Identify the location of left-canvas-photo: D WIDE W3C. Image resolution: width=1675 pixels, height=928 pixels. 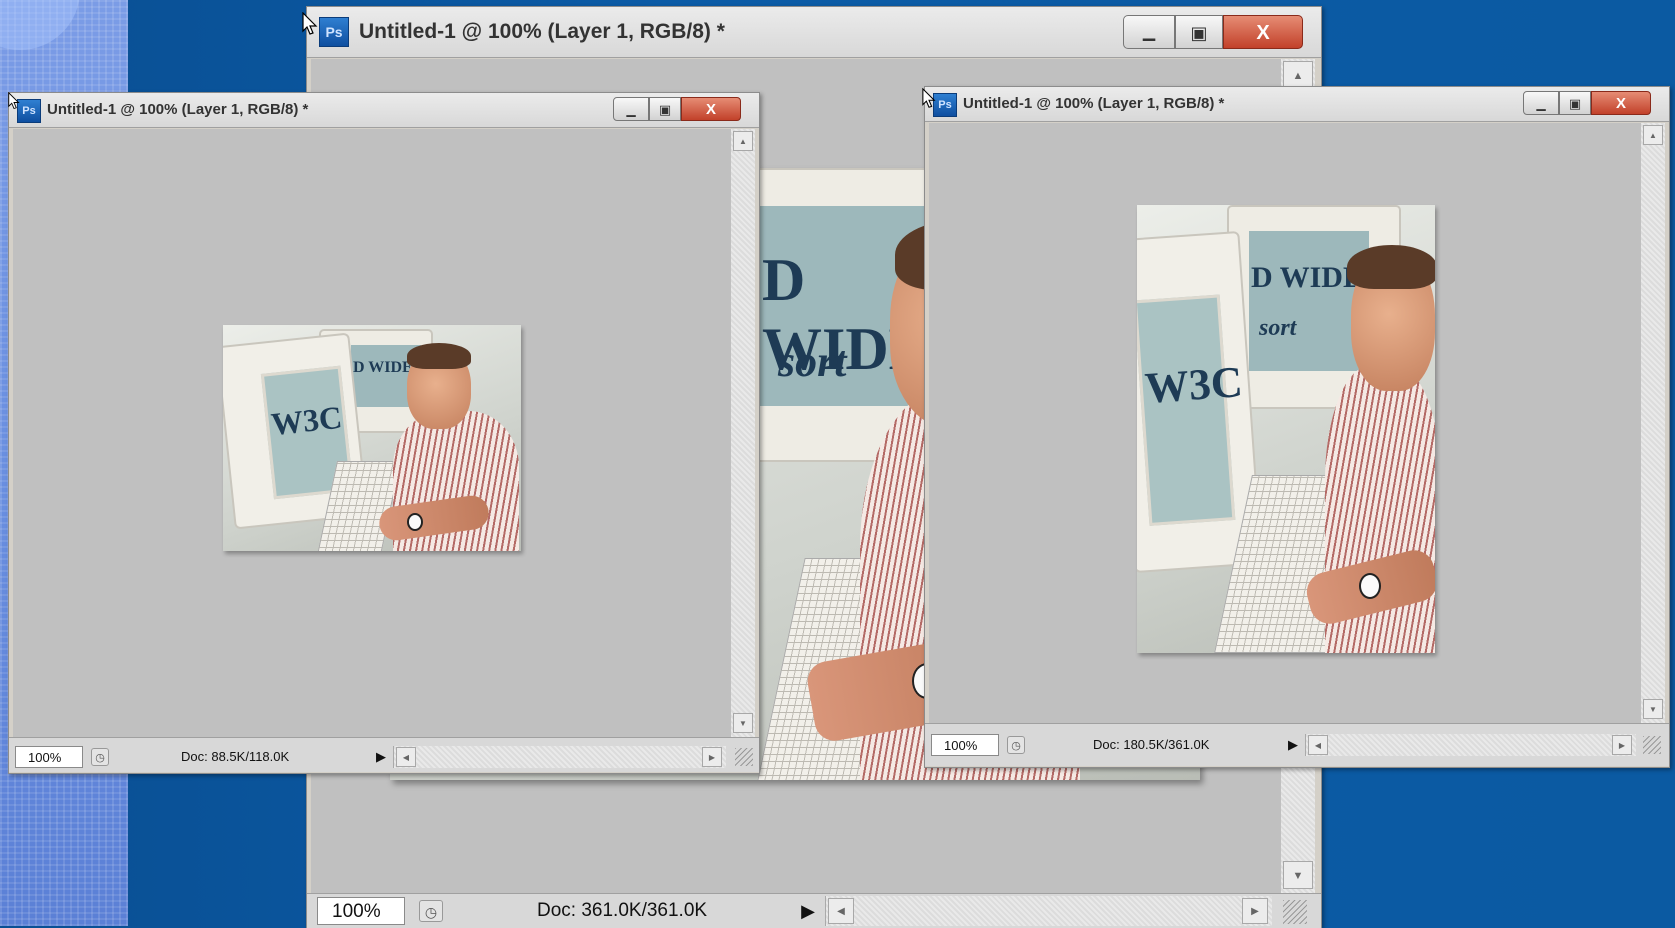
(372, 438).